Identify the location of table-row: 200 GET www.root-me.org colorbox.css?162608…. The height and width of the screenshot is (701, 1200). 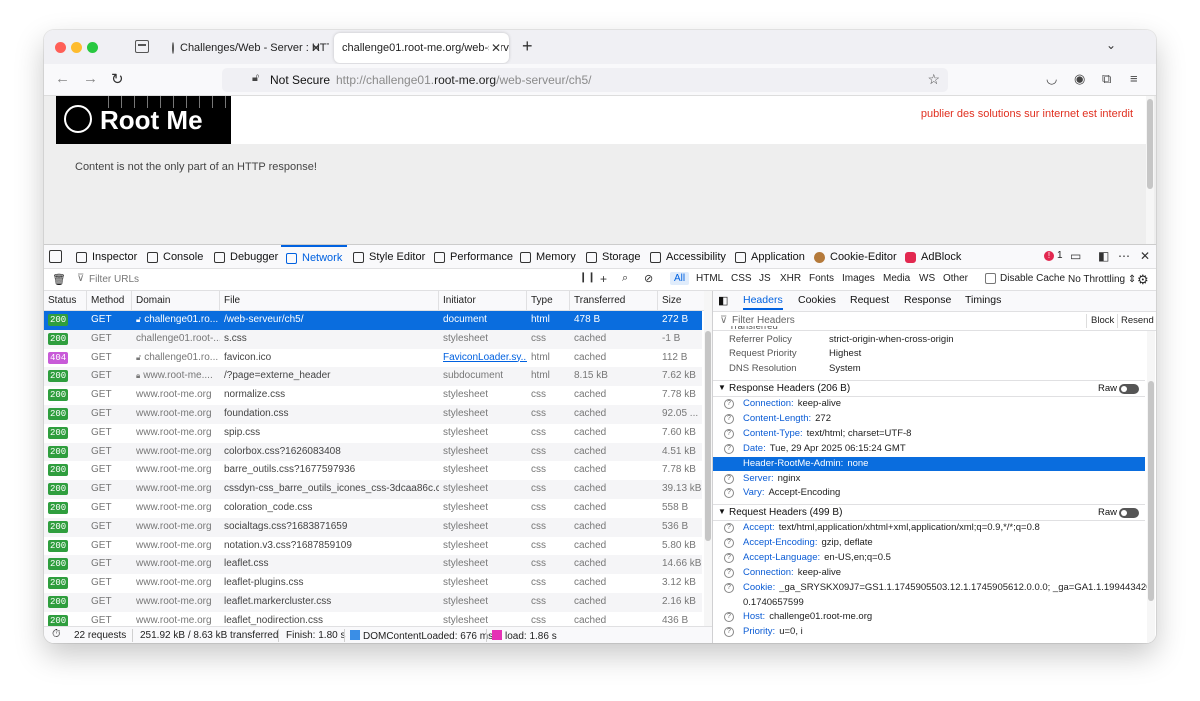
(373, 452).